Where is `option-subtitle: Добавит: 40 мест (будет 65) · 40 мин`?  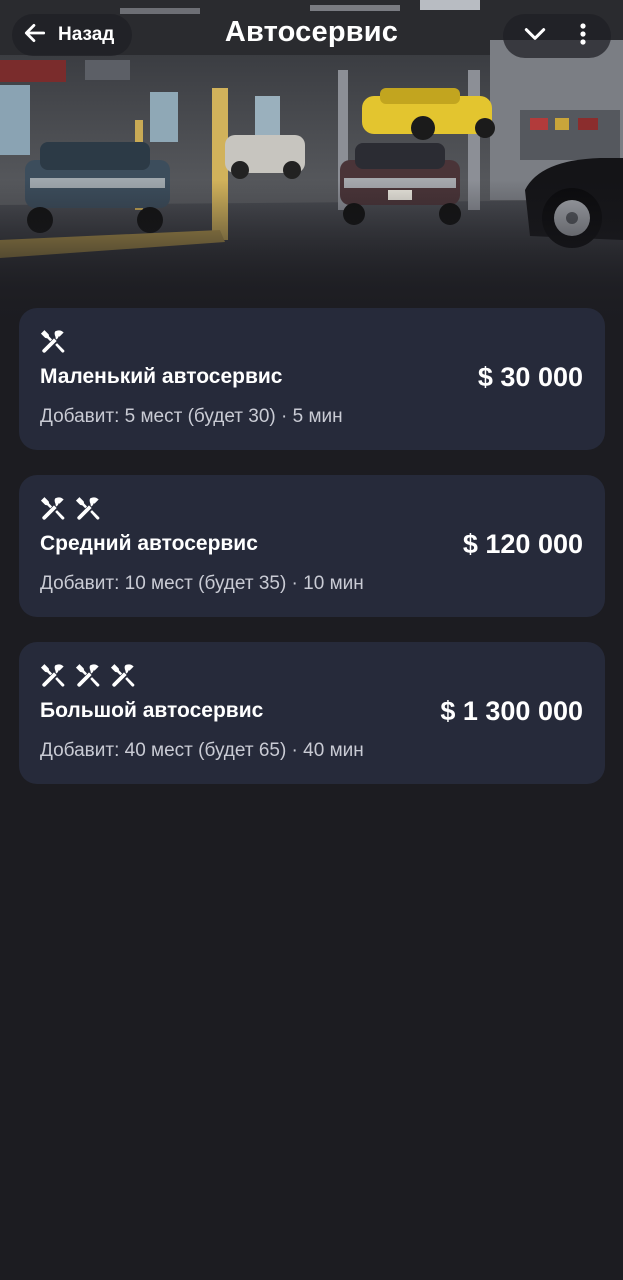 option-subtitle: Добавит: 40 мест (будет 65) · 40 мин is located at coordinates (202, 750).